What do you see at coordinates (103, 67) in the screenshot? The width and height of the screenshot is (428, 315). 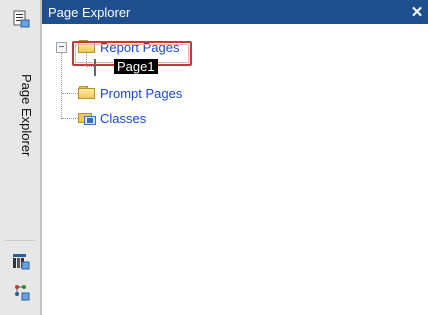 I see `page-icon` at bounding box center [103, 67].